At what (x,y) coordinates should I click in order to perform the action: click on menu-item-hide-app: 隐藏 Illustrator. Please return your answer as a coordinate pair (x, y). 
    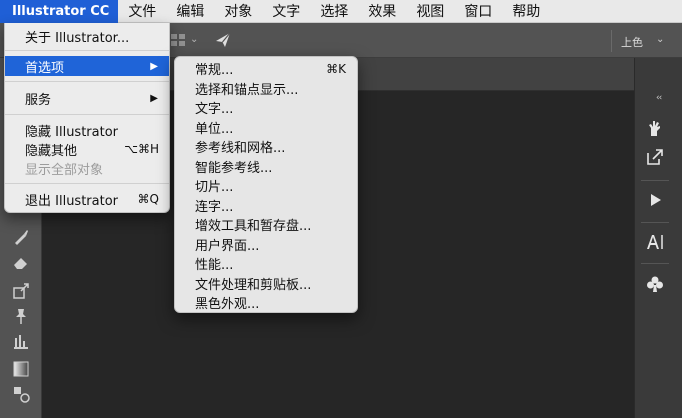
    Looking at the image, I should click on (87, 130).